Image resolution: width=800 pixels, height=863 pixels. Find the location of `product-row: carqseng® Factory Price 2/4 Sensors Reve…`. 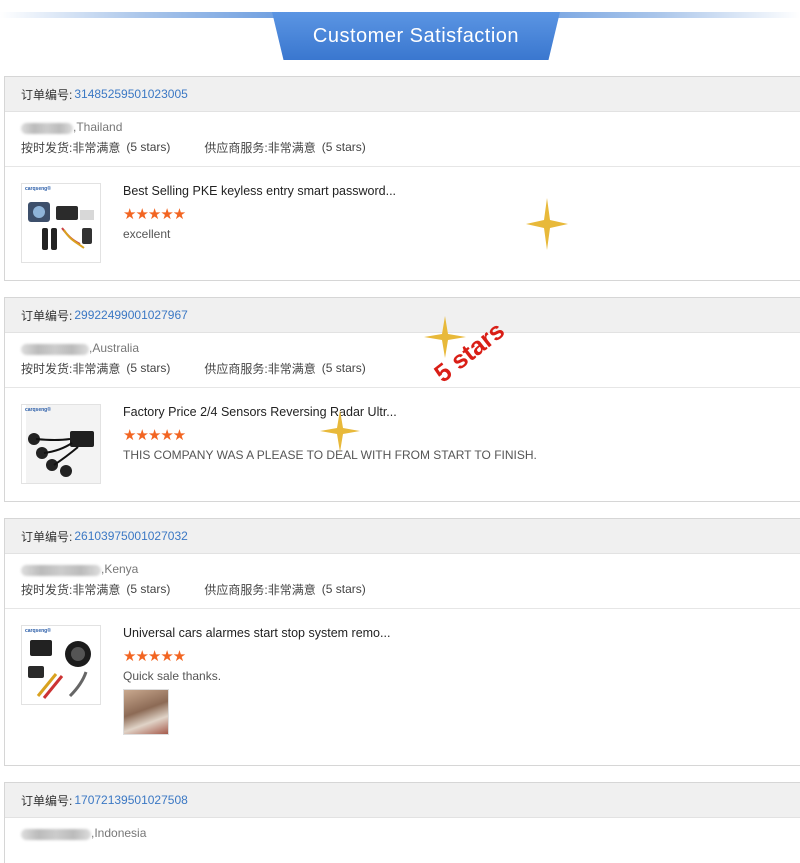

product-row: carqseng® Factory Price 2/4 Sensors Reve… is located at coordinates (402, 444).